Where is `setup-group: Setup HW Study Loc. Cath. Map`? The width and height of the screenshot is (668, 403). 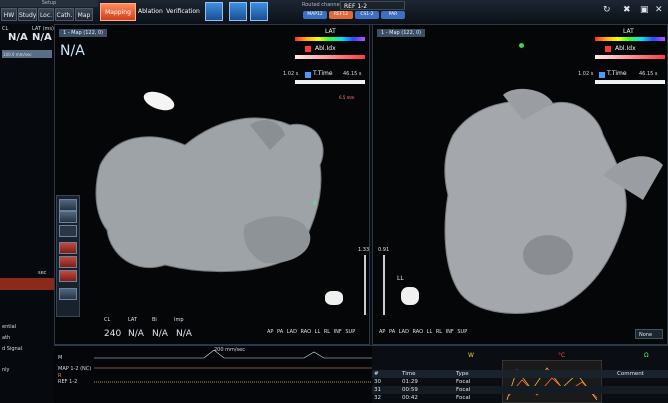
setup-group: Setup HW Study Loc. Cath. Map is located at coordinates (49, 12).